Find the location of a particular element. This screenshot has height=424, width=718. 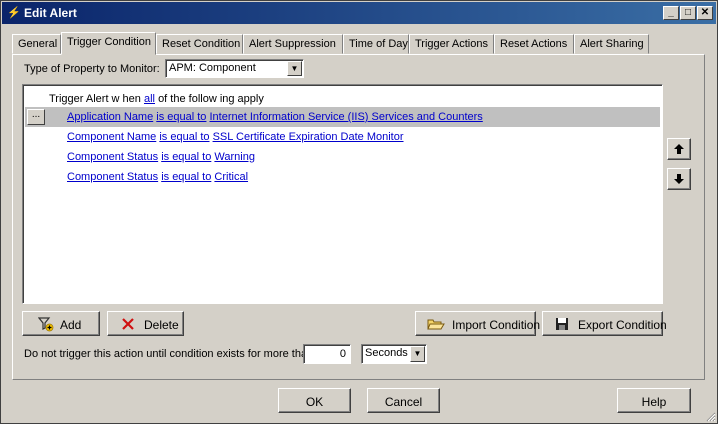

condition-value: Warning is located at coordinates (234, 157).